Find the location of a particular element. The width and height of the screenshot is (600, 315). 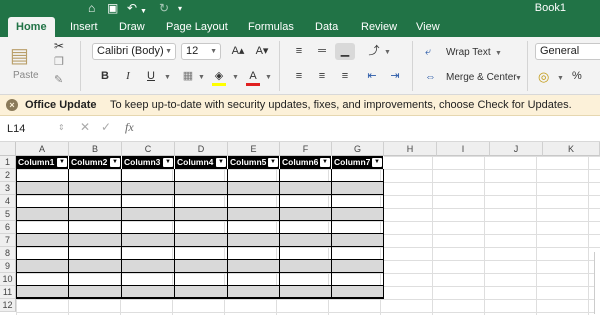

row-header: 1 is located at coordinates (8, 162).